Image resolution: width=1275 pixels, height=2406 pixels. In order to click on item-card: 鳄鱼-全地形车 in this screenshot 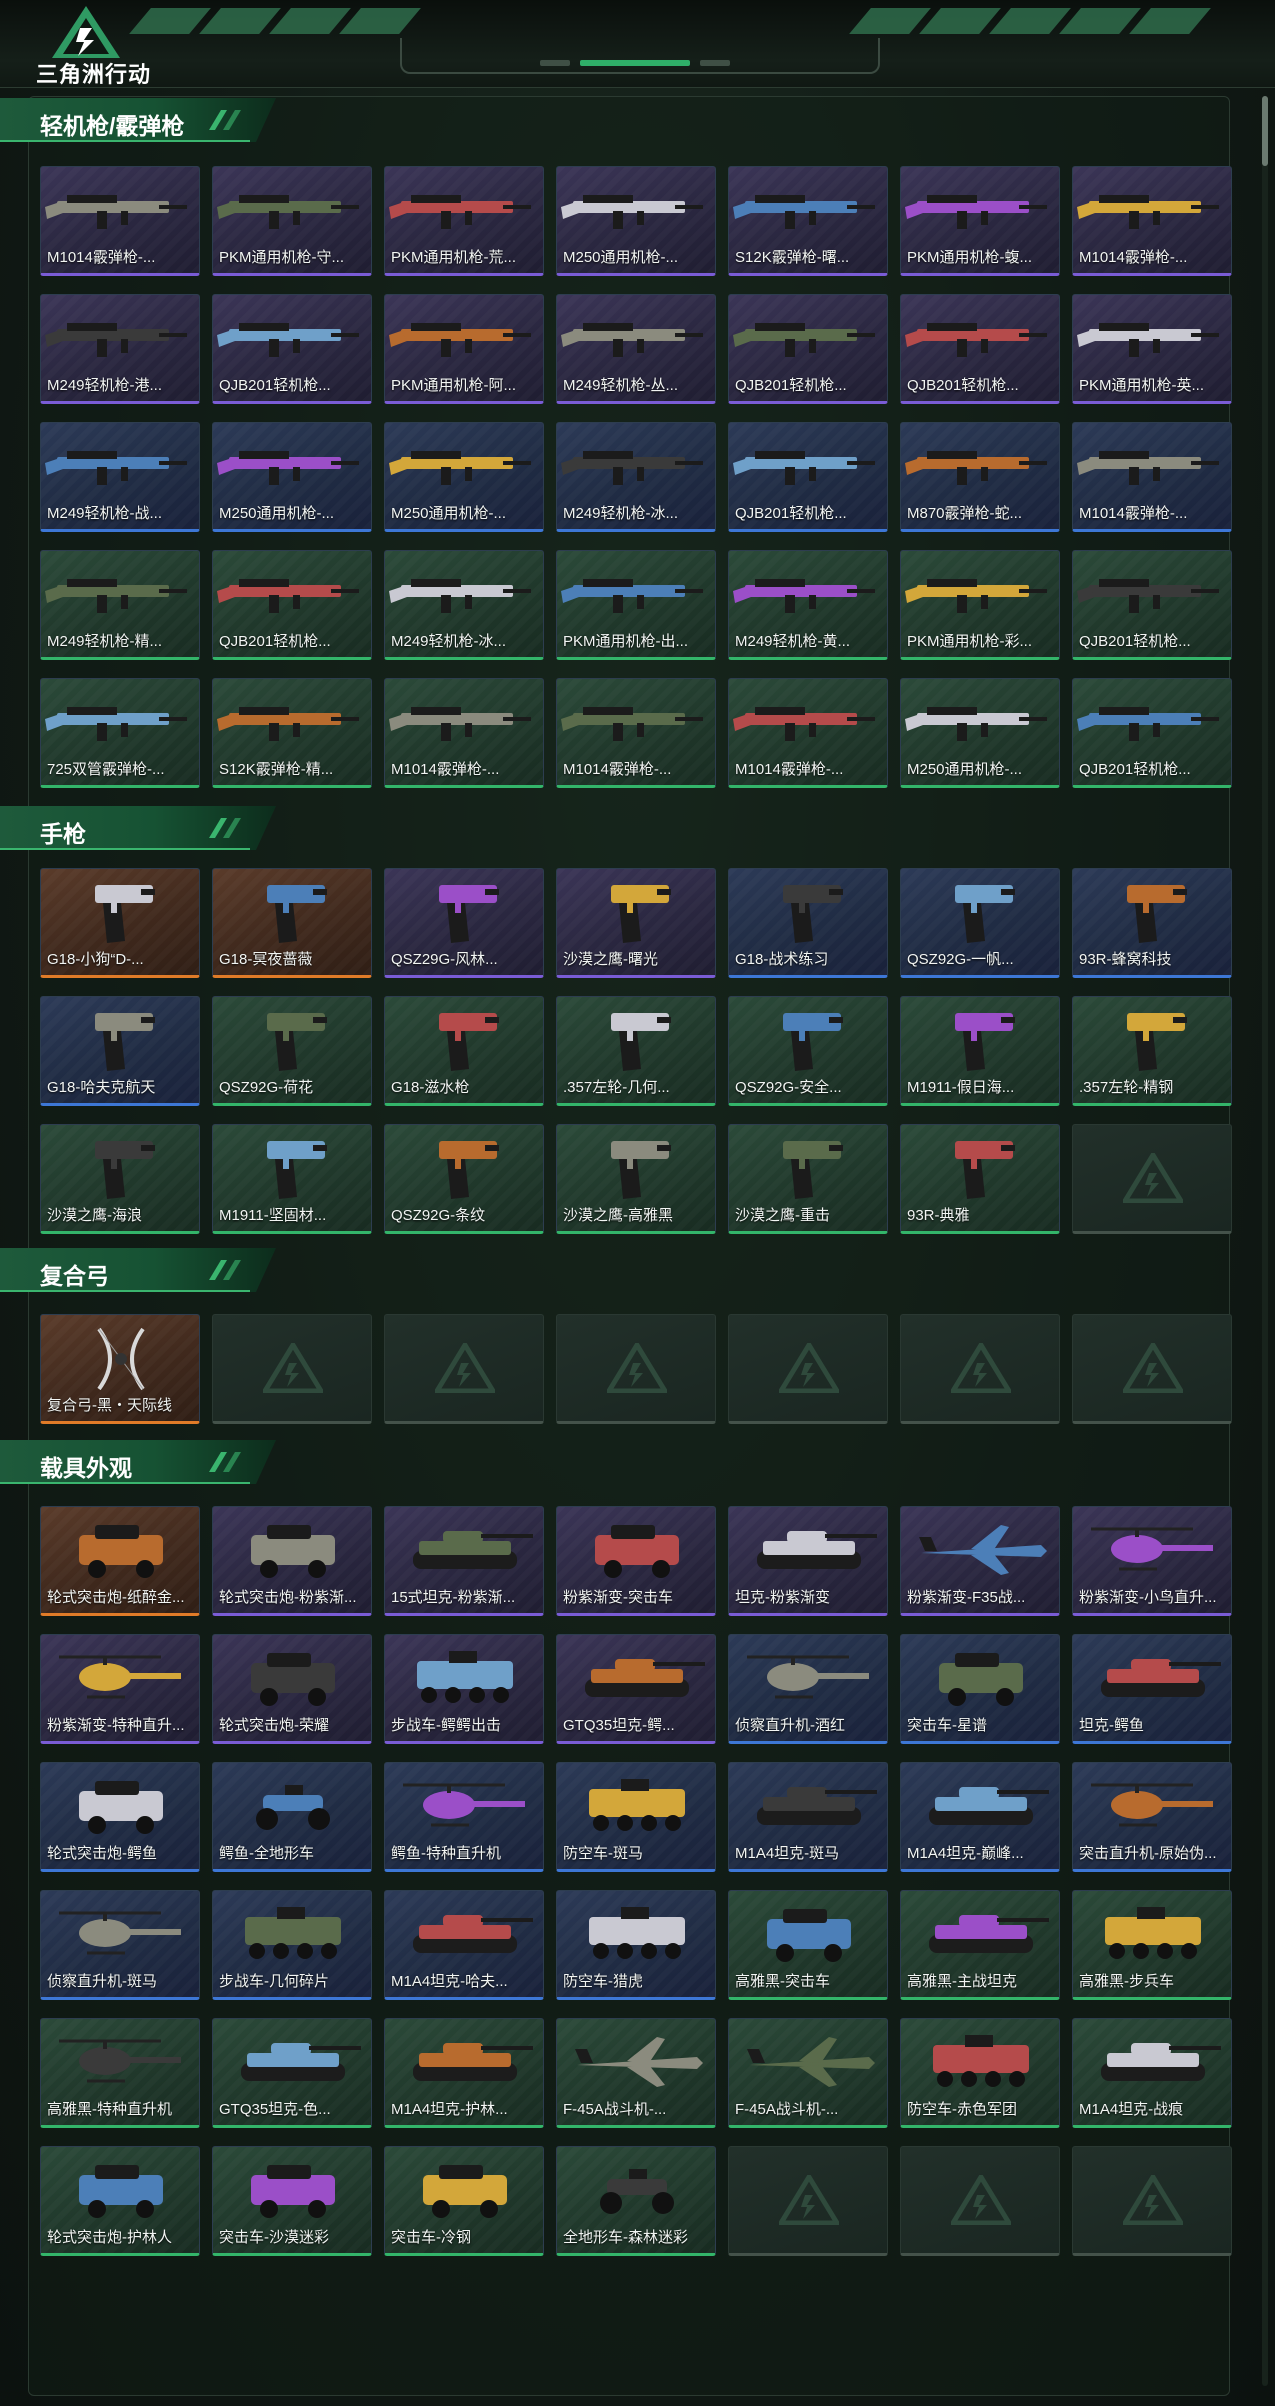, I will do `click(292, 1817)`.